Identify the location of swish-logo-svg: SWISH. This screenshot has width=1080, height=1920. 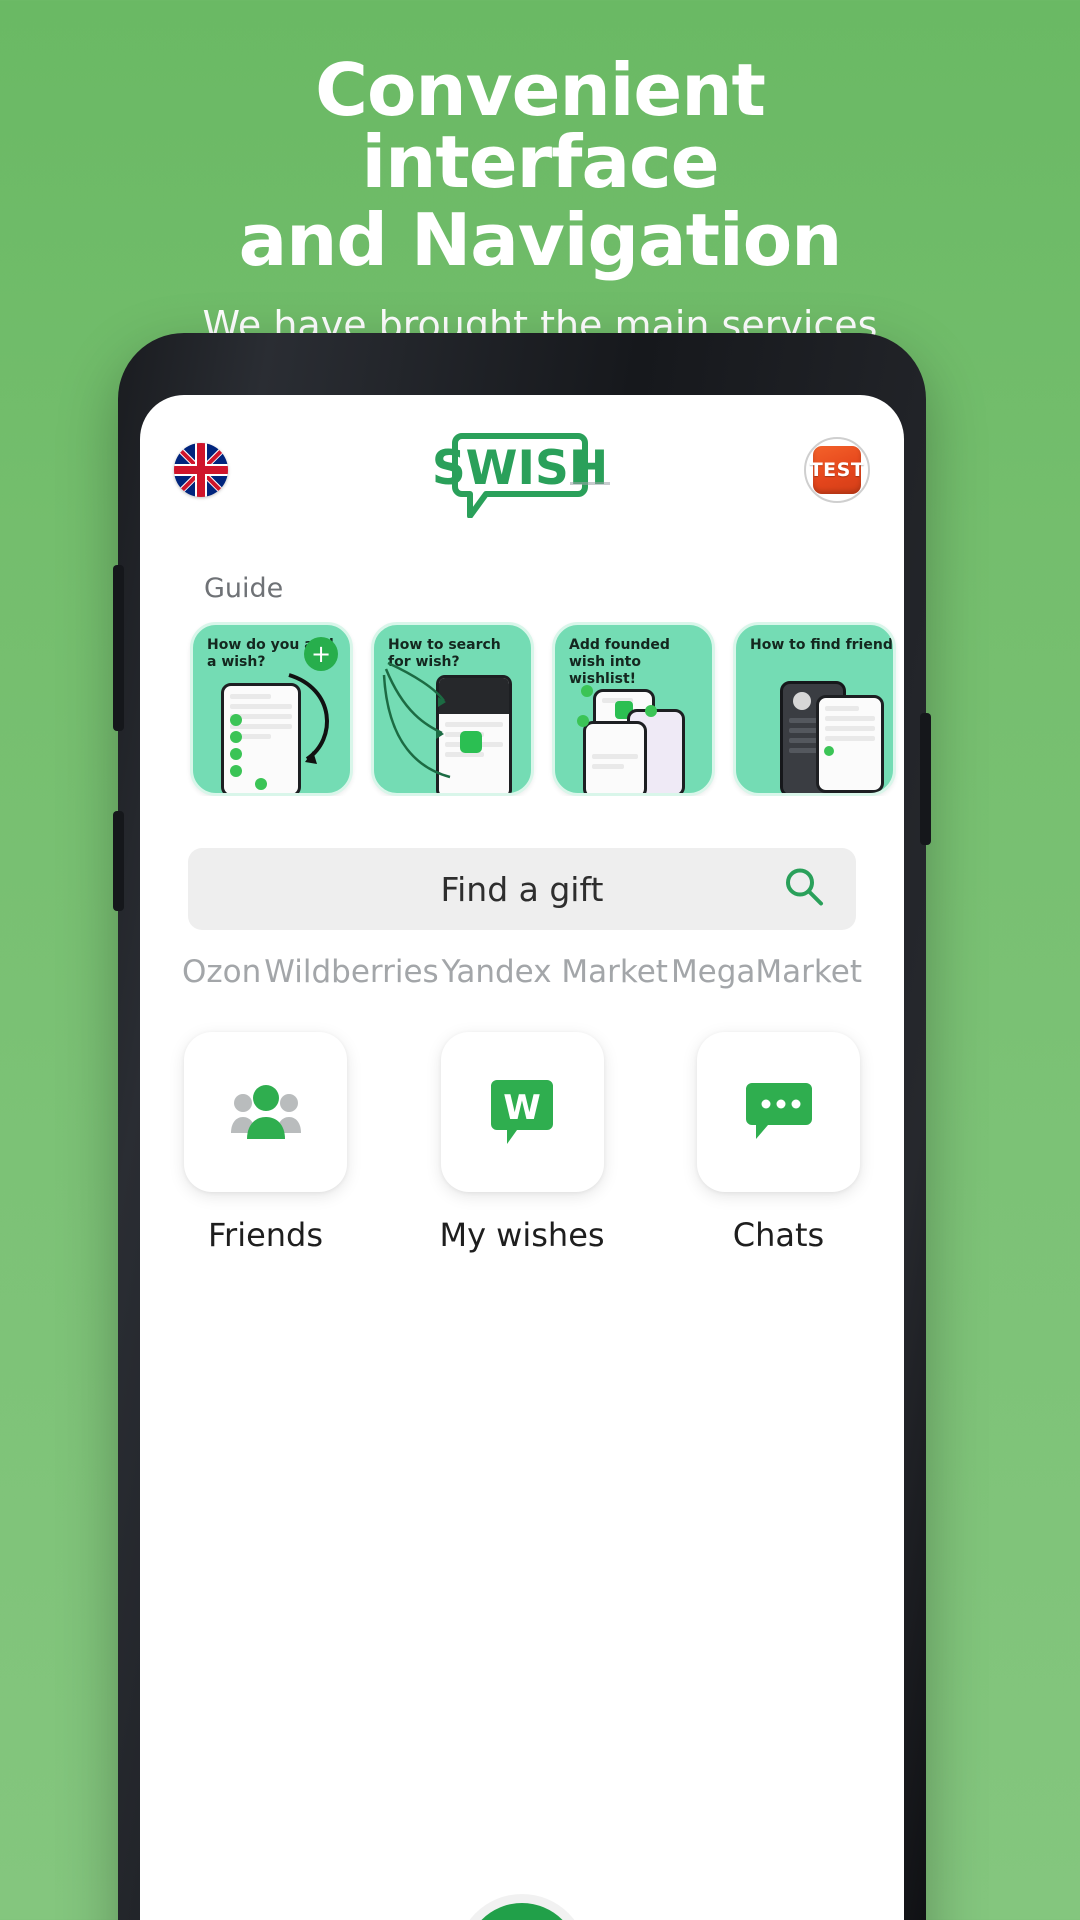
(521, 475).